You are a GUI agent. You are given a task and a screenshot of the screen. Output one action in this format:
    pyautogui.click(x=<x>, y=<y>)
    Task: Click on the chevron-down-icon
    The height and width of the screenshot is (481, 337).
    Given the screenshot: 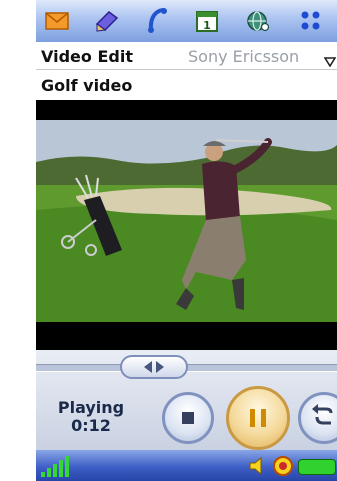 What is the action you would take?
    pyautogui.click(x=330, y=61)
    